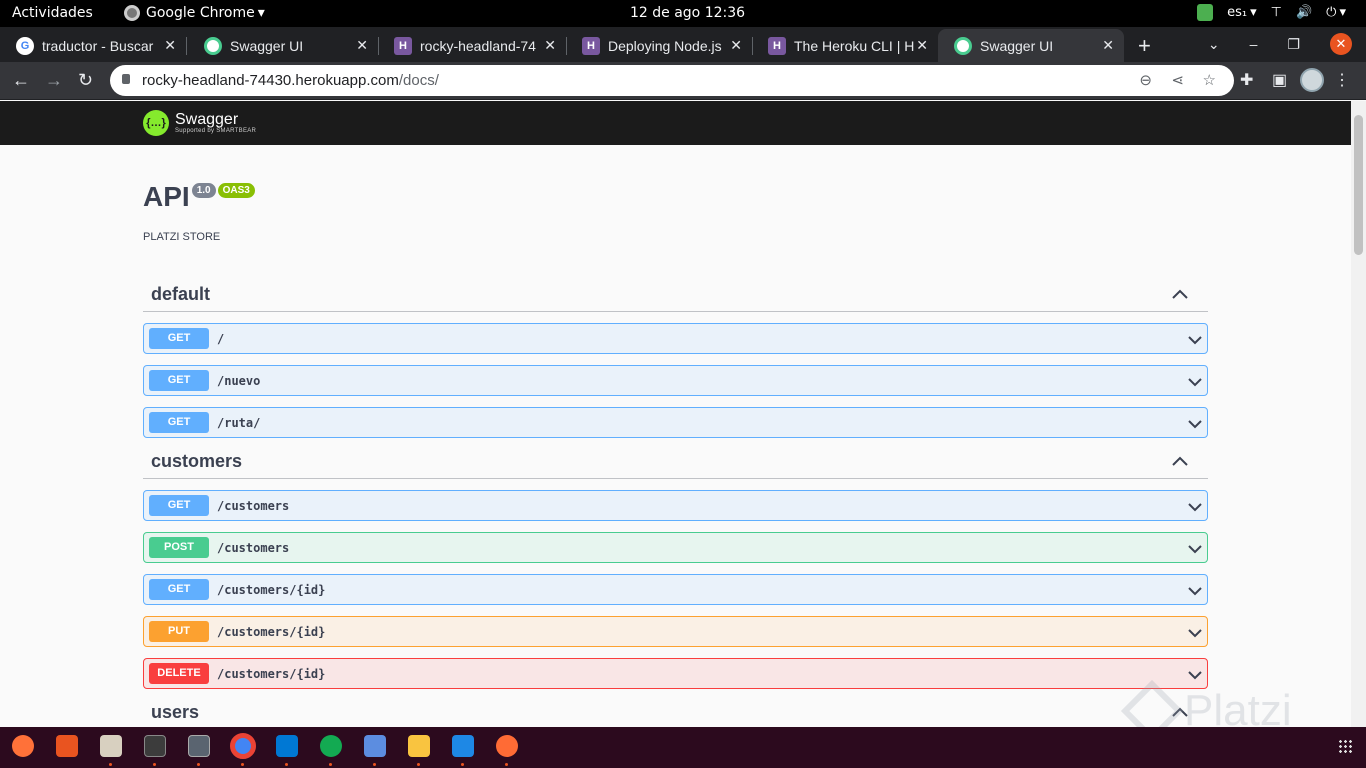 The width and height of the screenshot is (1366, 768). Describe the element at coordinates (216, 123) in the screenshot. I see `swagger-brand-text: Swagger Supported by SMARTBEAR` at that location.